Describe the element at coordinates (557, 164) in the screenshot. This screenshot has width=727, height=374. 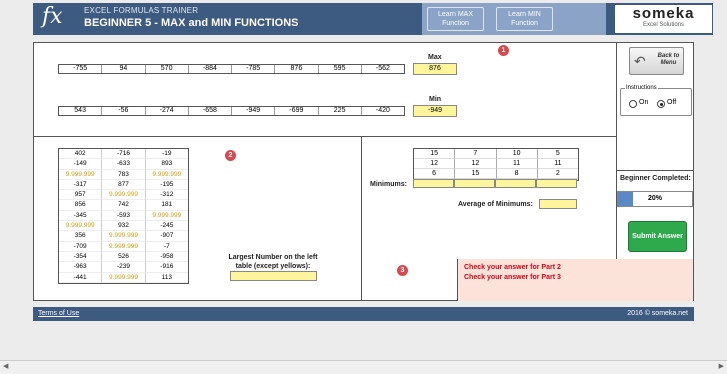
I see `grid-cell: 11` at that location.